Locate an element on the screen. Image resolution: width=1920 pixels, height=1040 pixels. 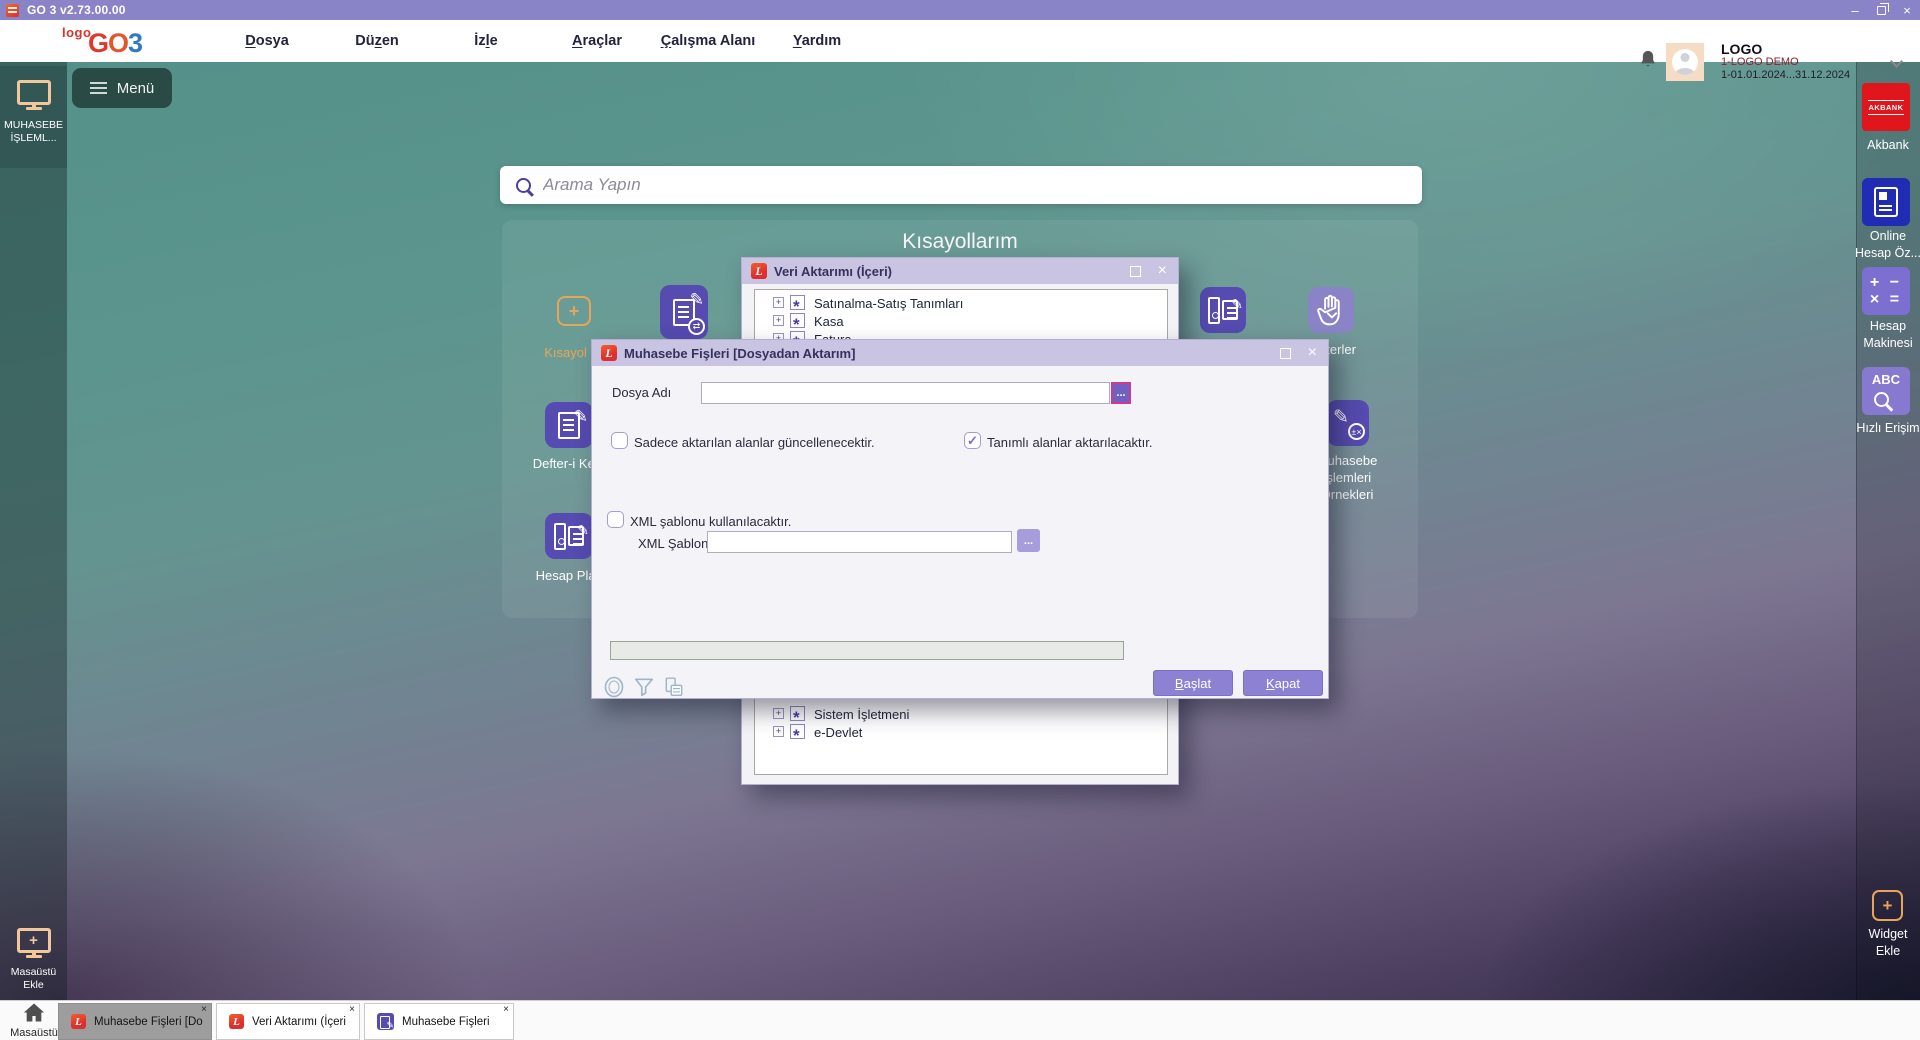
shortcut-defterler-icon is located at coordinates (1331, 310).